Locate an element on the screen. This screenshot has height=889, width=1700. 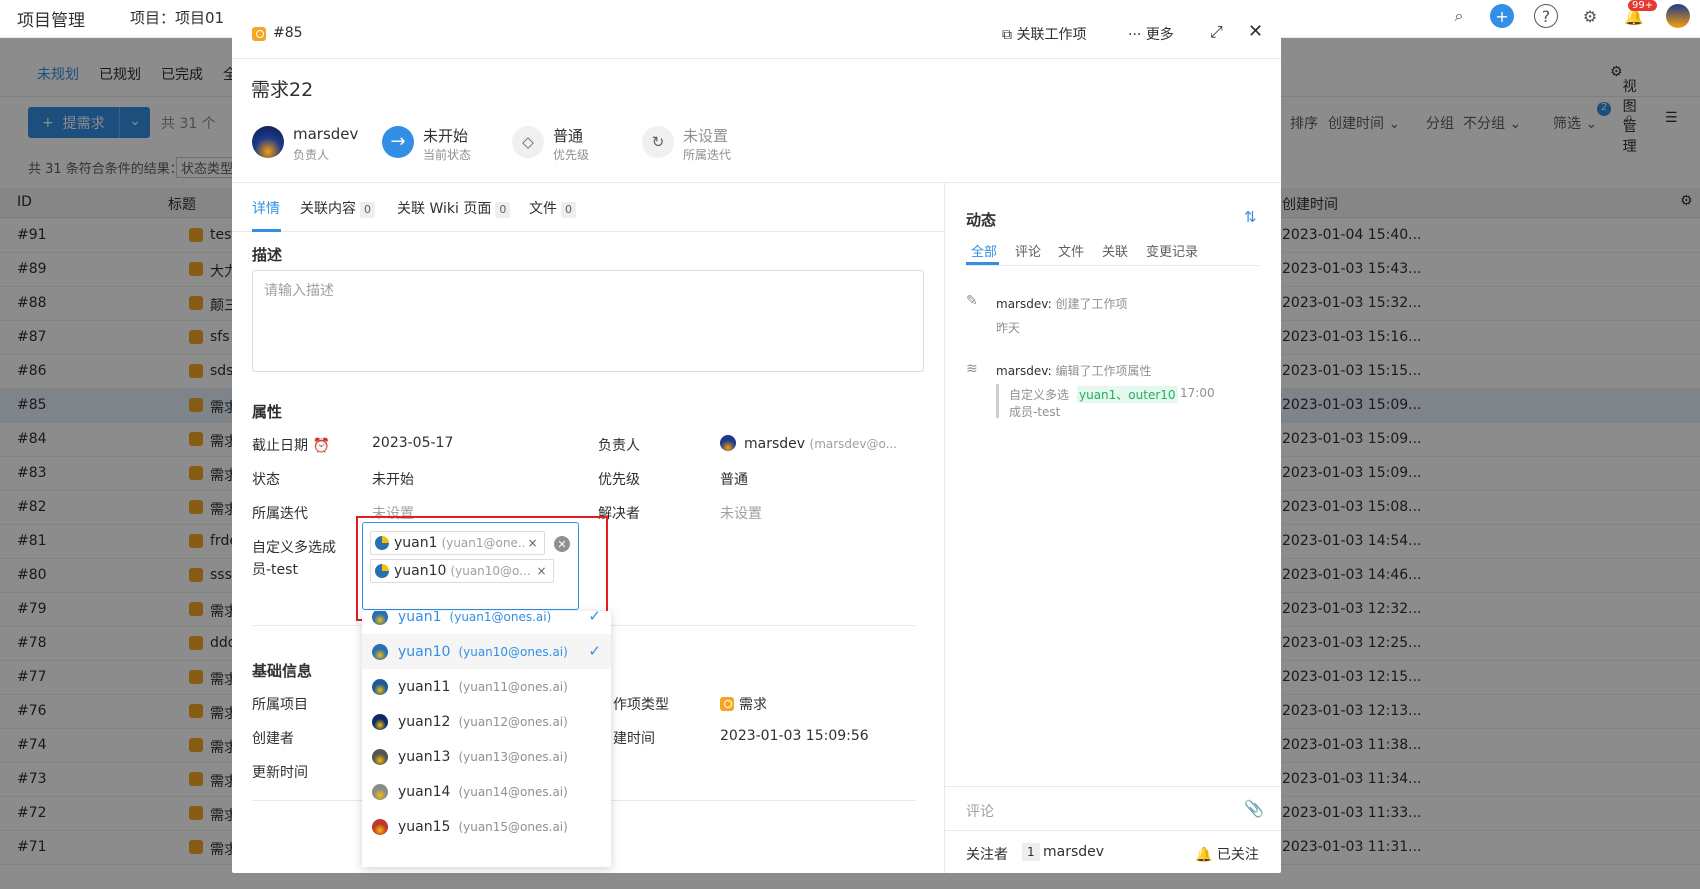
properties-heading: 属性 is located at coordinates (267, 412).